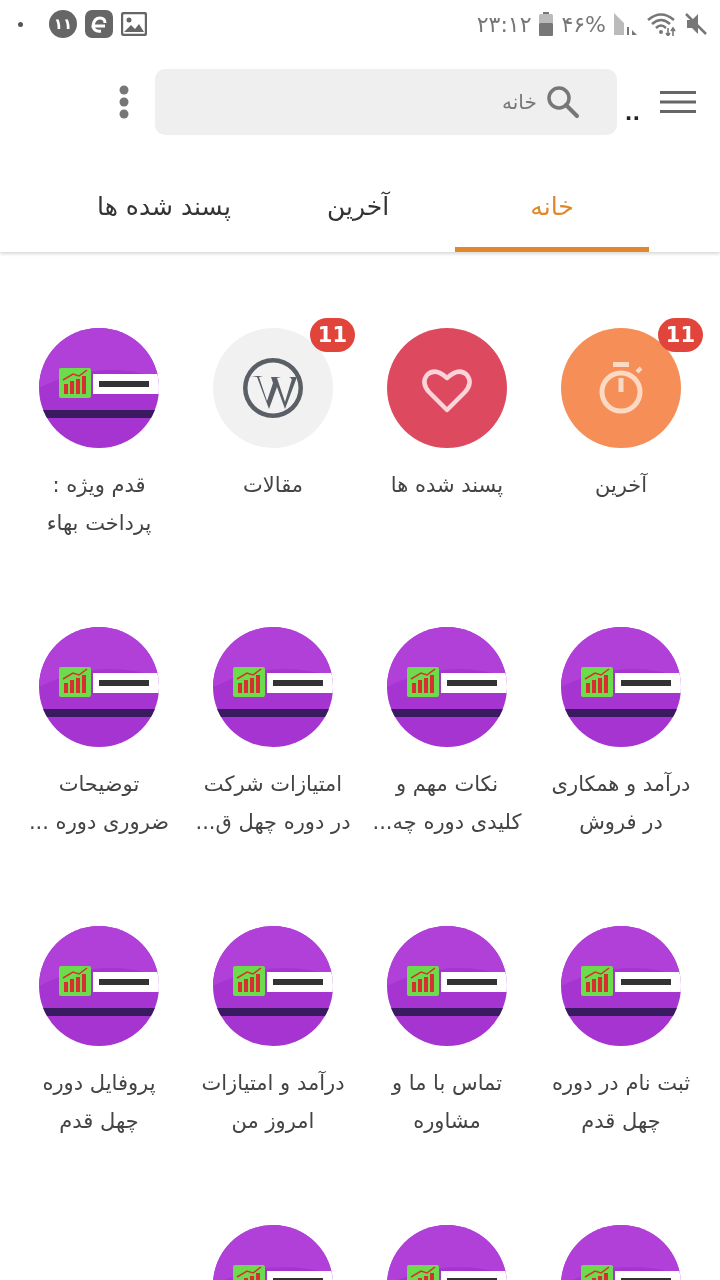 The height and width of the screenshot is (1280, 720). What do you see at coordinates (385, 102) in the screenshot?
I see `search-field: خانه` at bounding box center [385, 102].